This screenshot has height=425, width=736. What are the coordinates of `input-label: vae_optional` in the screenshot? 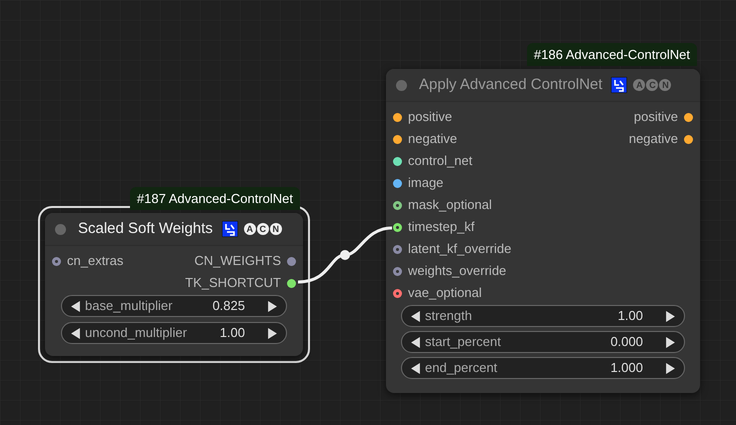 It's located at (445, 293).